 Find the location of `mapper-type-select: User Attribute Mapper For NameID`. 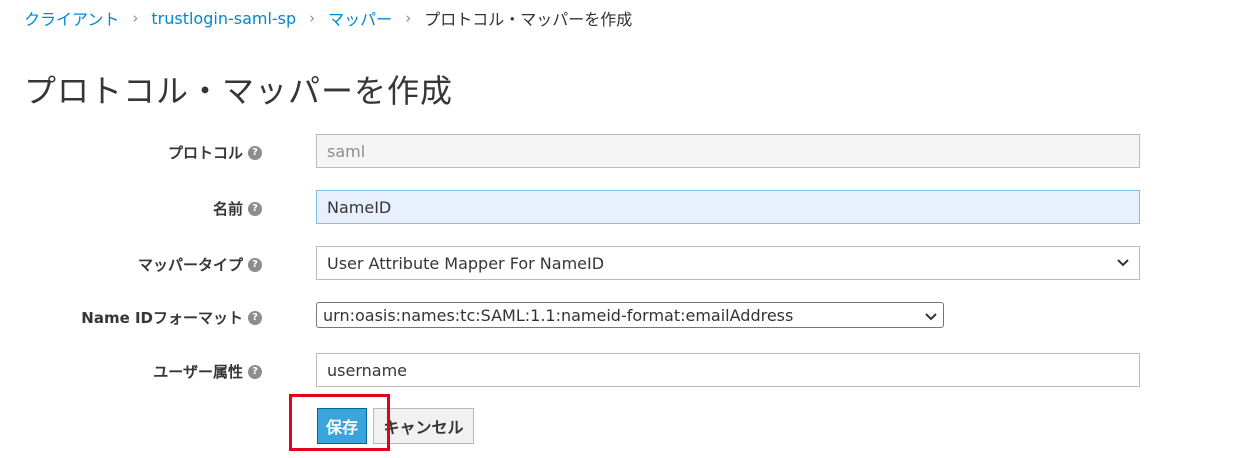

mapper-type-select: User Attribute Mapper For NameID is located at coordinates (728, 263).